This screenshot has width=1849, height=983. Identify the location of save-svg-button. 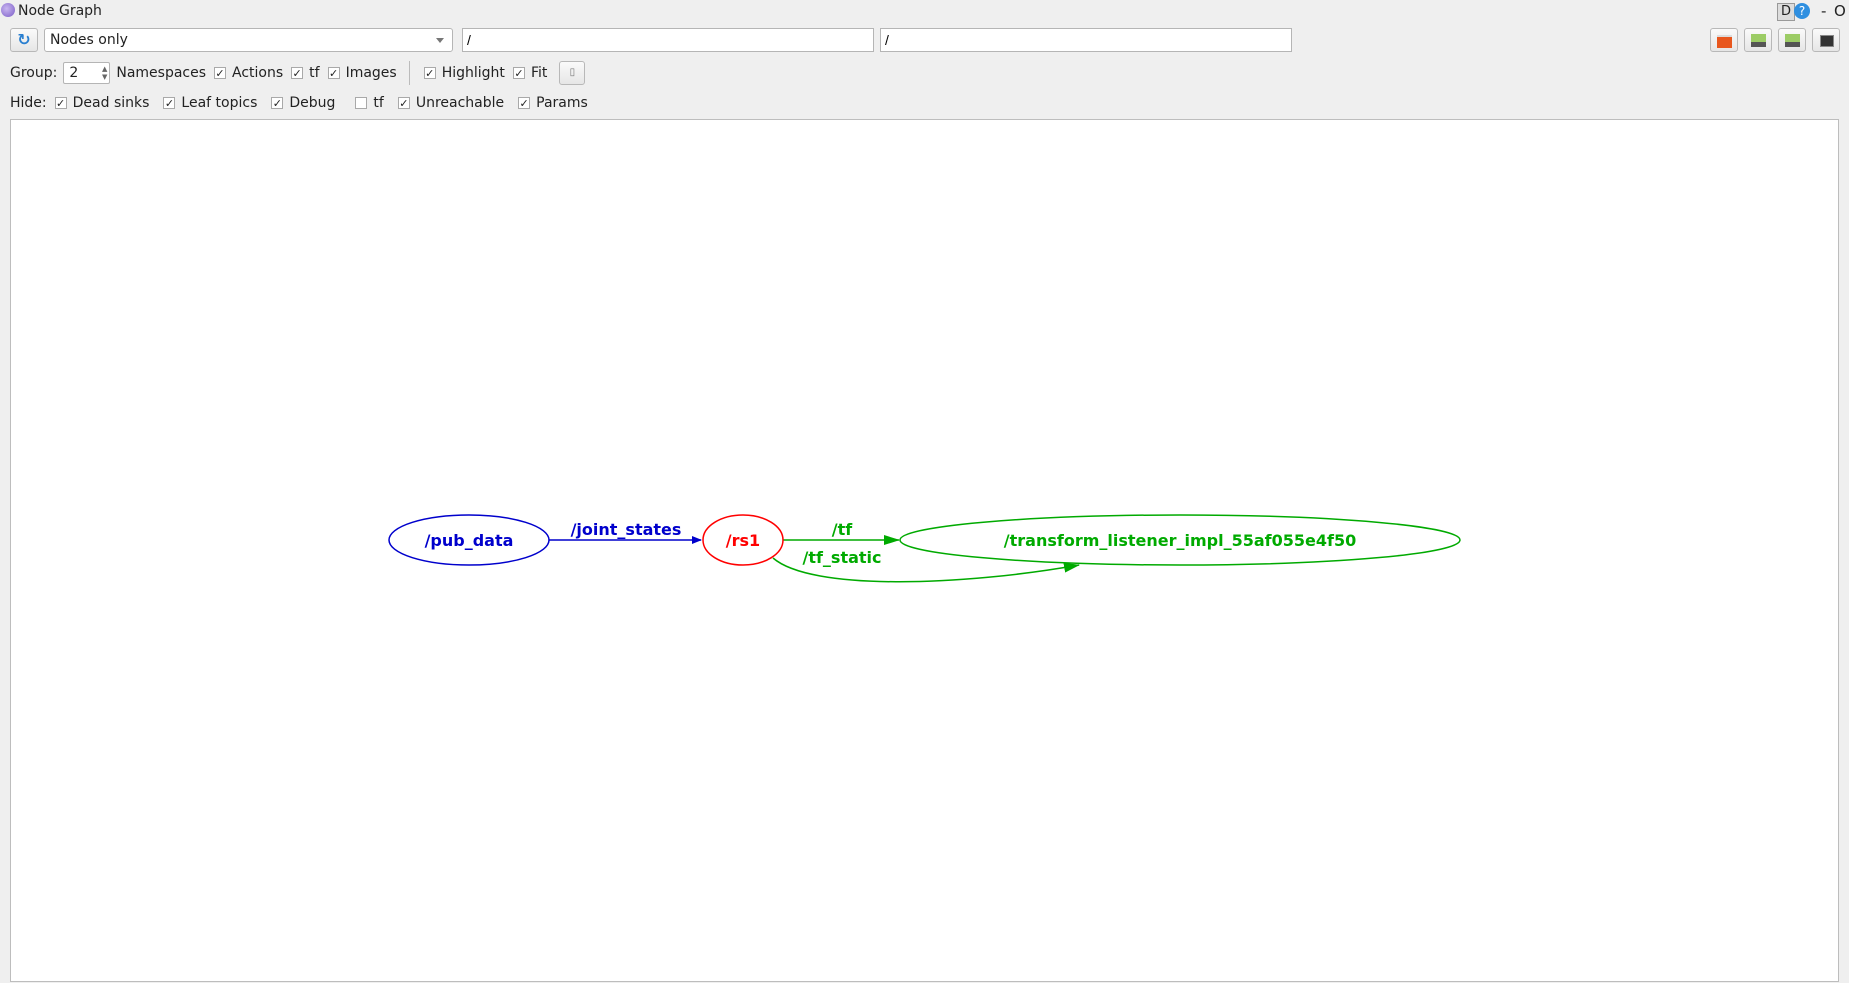
(1792, 40).